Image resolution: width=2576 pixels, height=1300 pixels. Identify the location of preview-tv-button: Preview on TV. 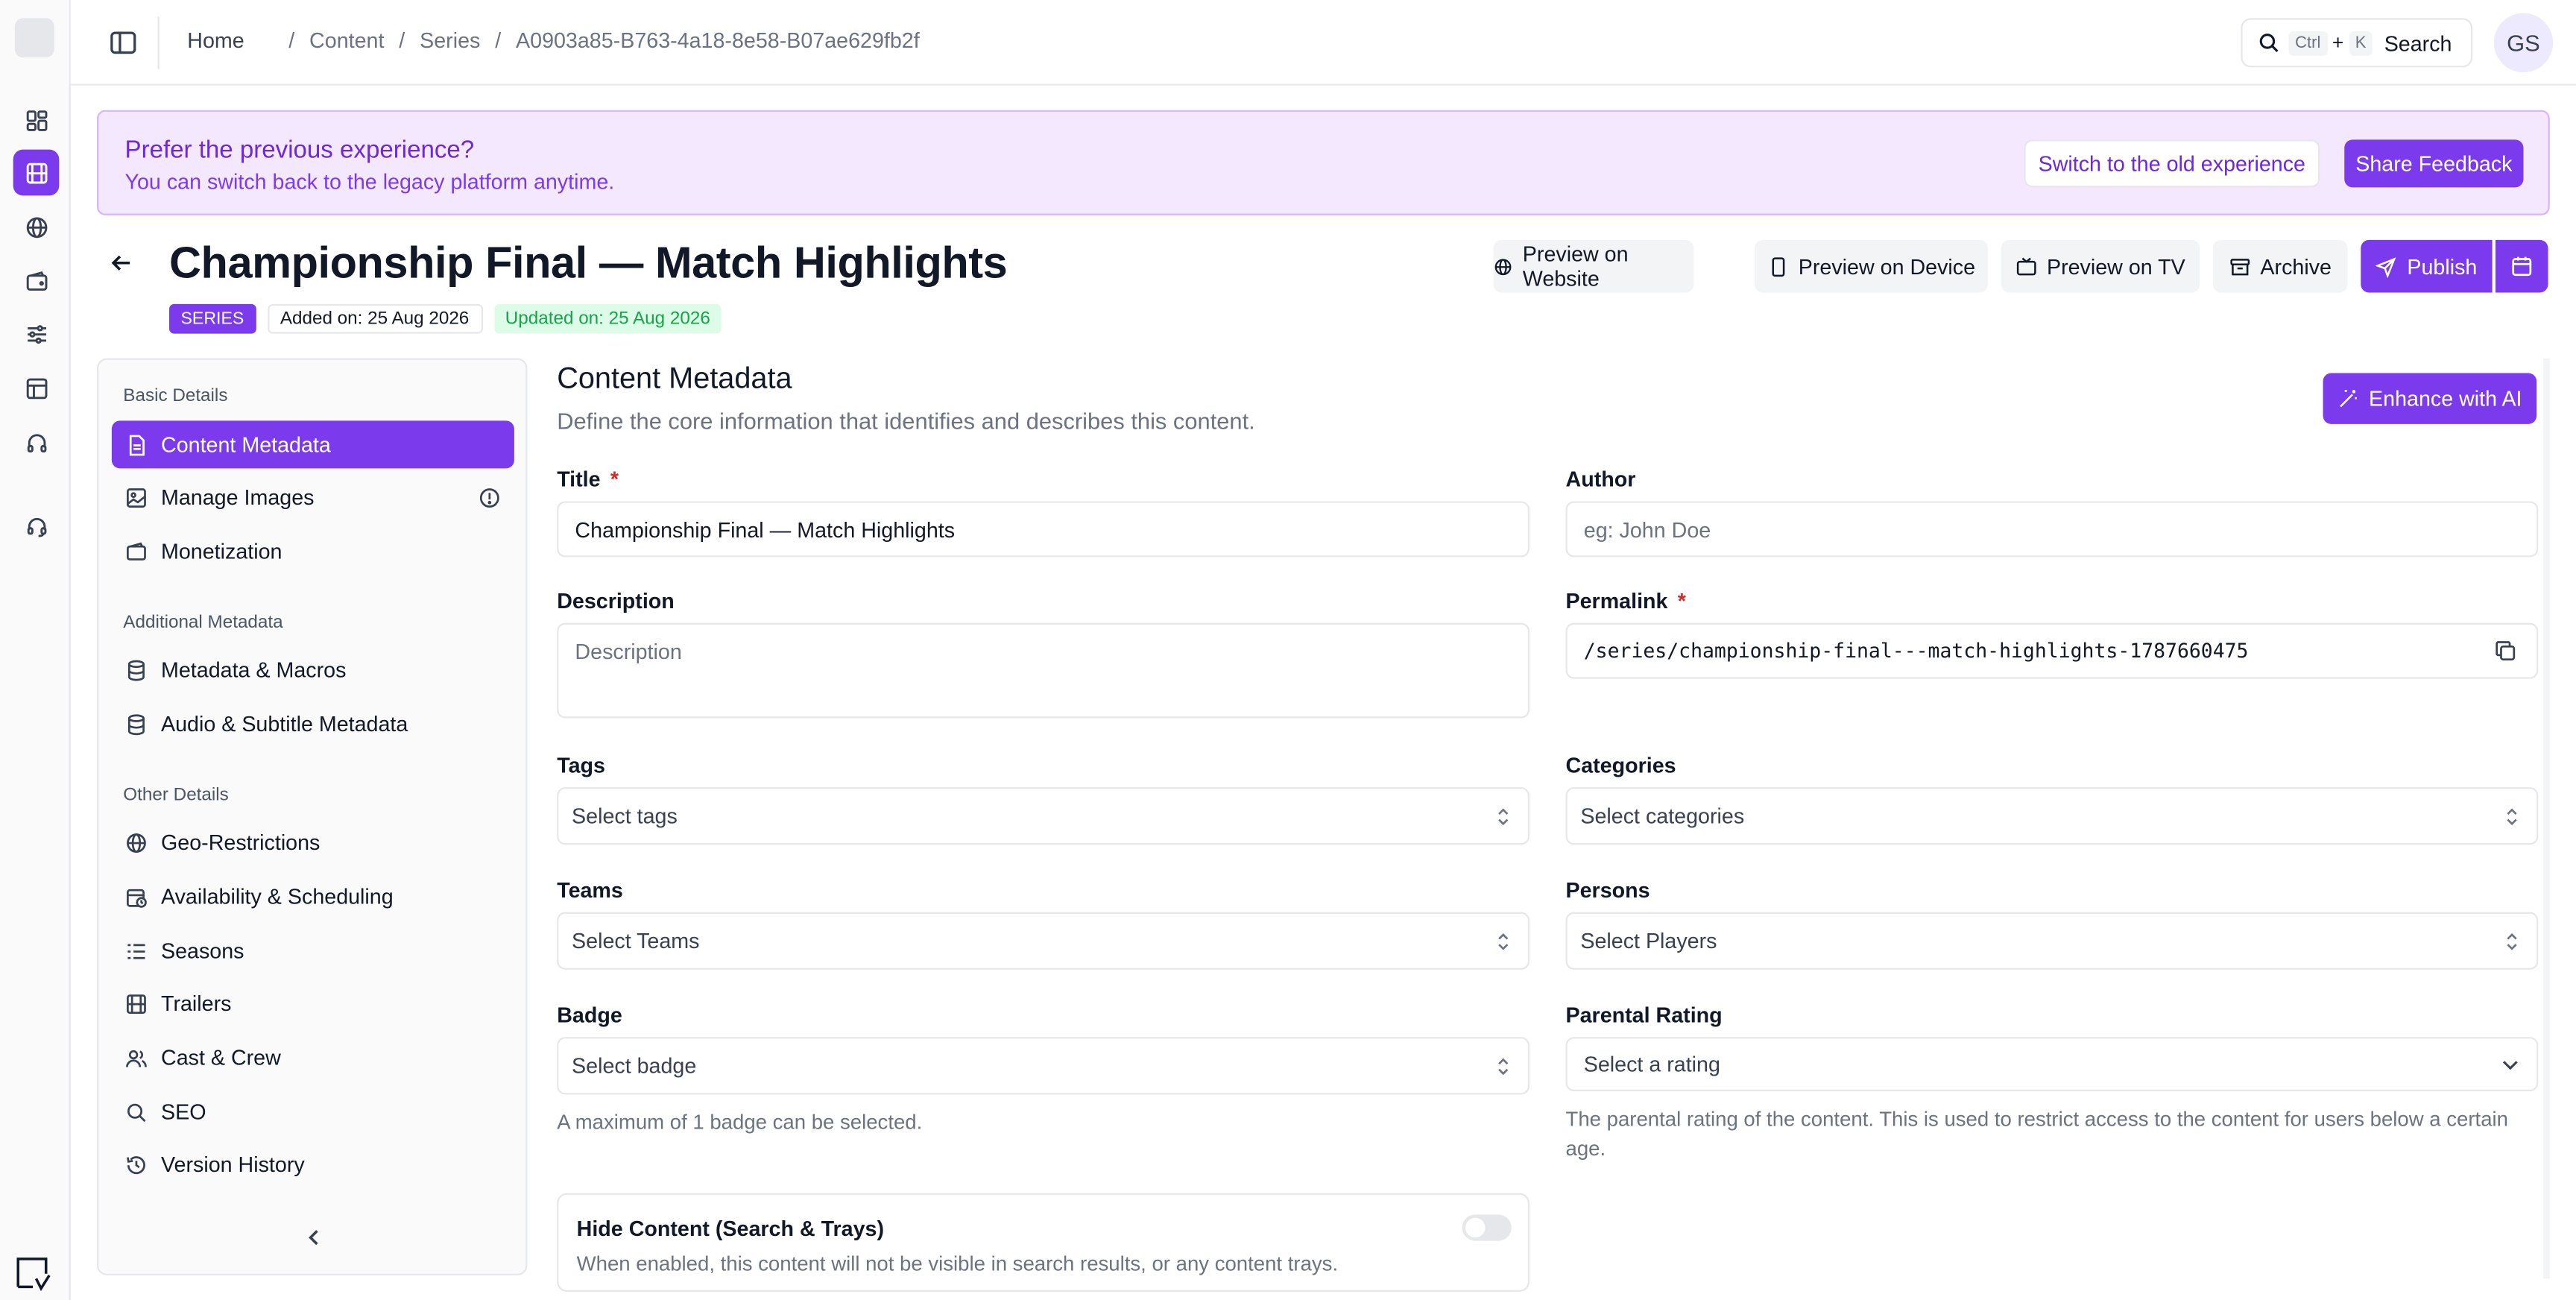
(2100, 266).